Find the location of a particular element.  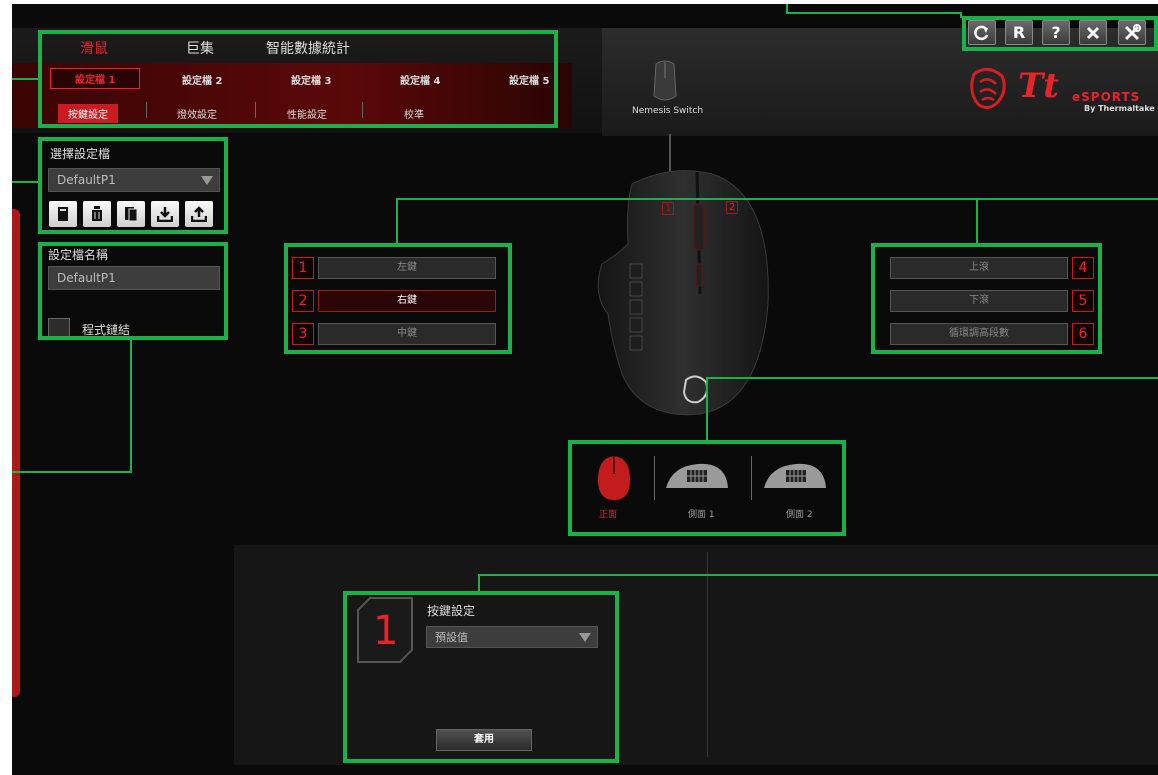

highlight-view-selector is located at coordinates (707, 488).